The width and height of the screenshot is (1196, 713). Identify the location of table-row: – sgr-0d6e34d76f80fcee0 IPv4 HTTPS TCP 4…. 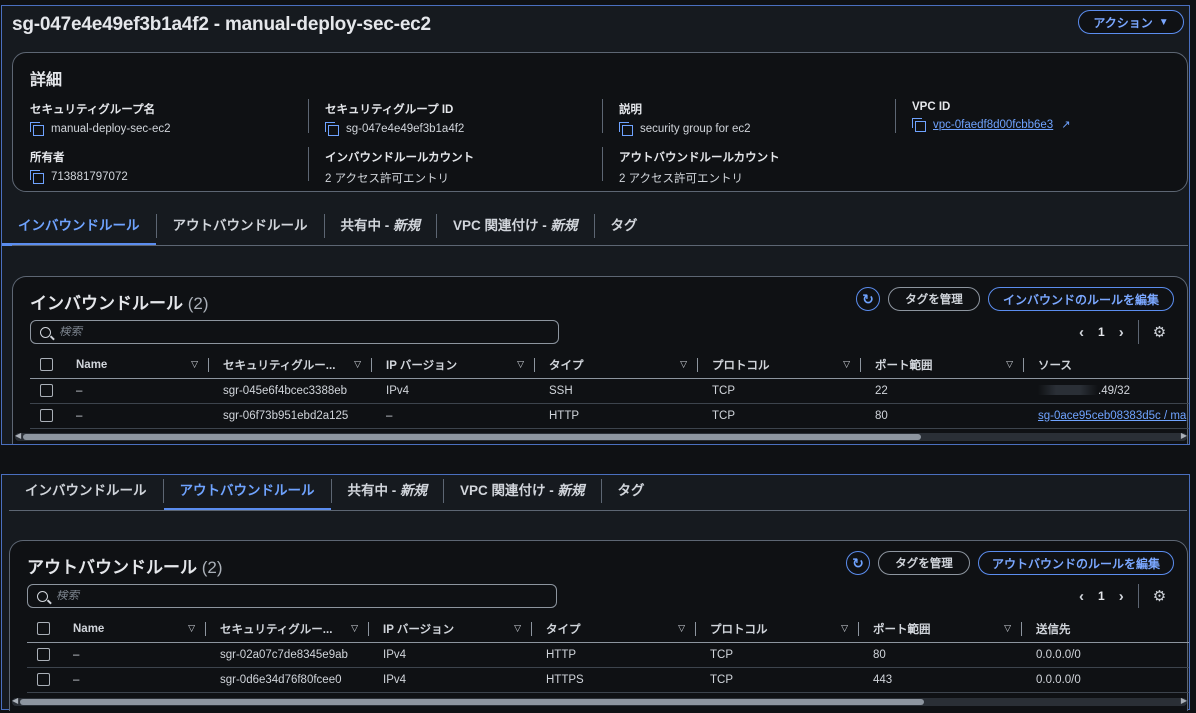
(608, 680).